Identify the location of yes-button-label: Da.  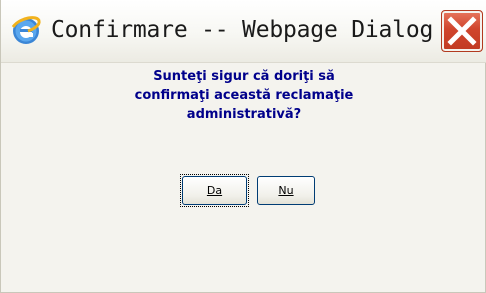
(214, 190).